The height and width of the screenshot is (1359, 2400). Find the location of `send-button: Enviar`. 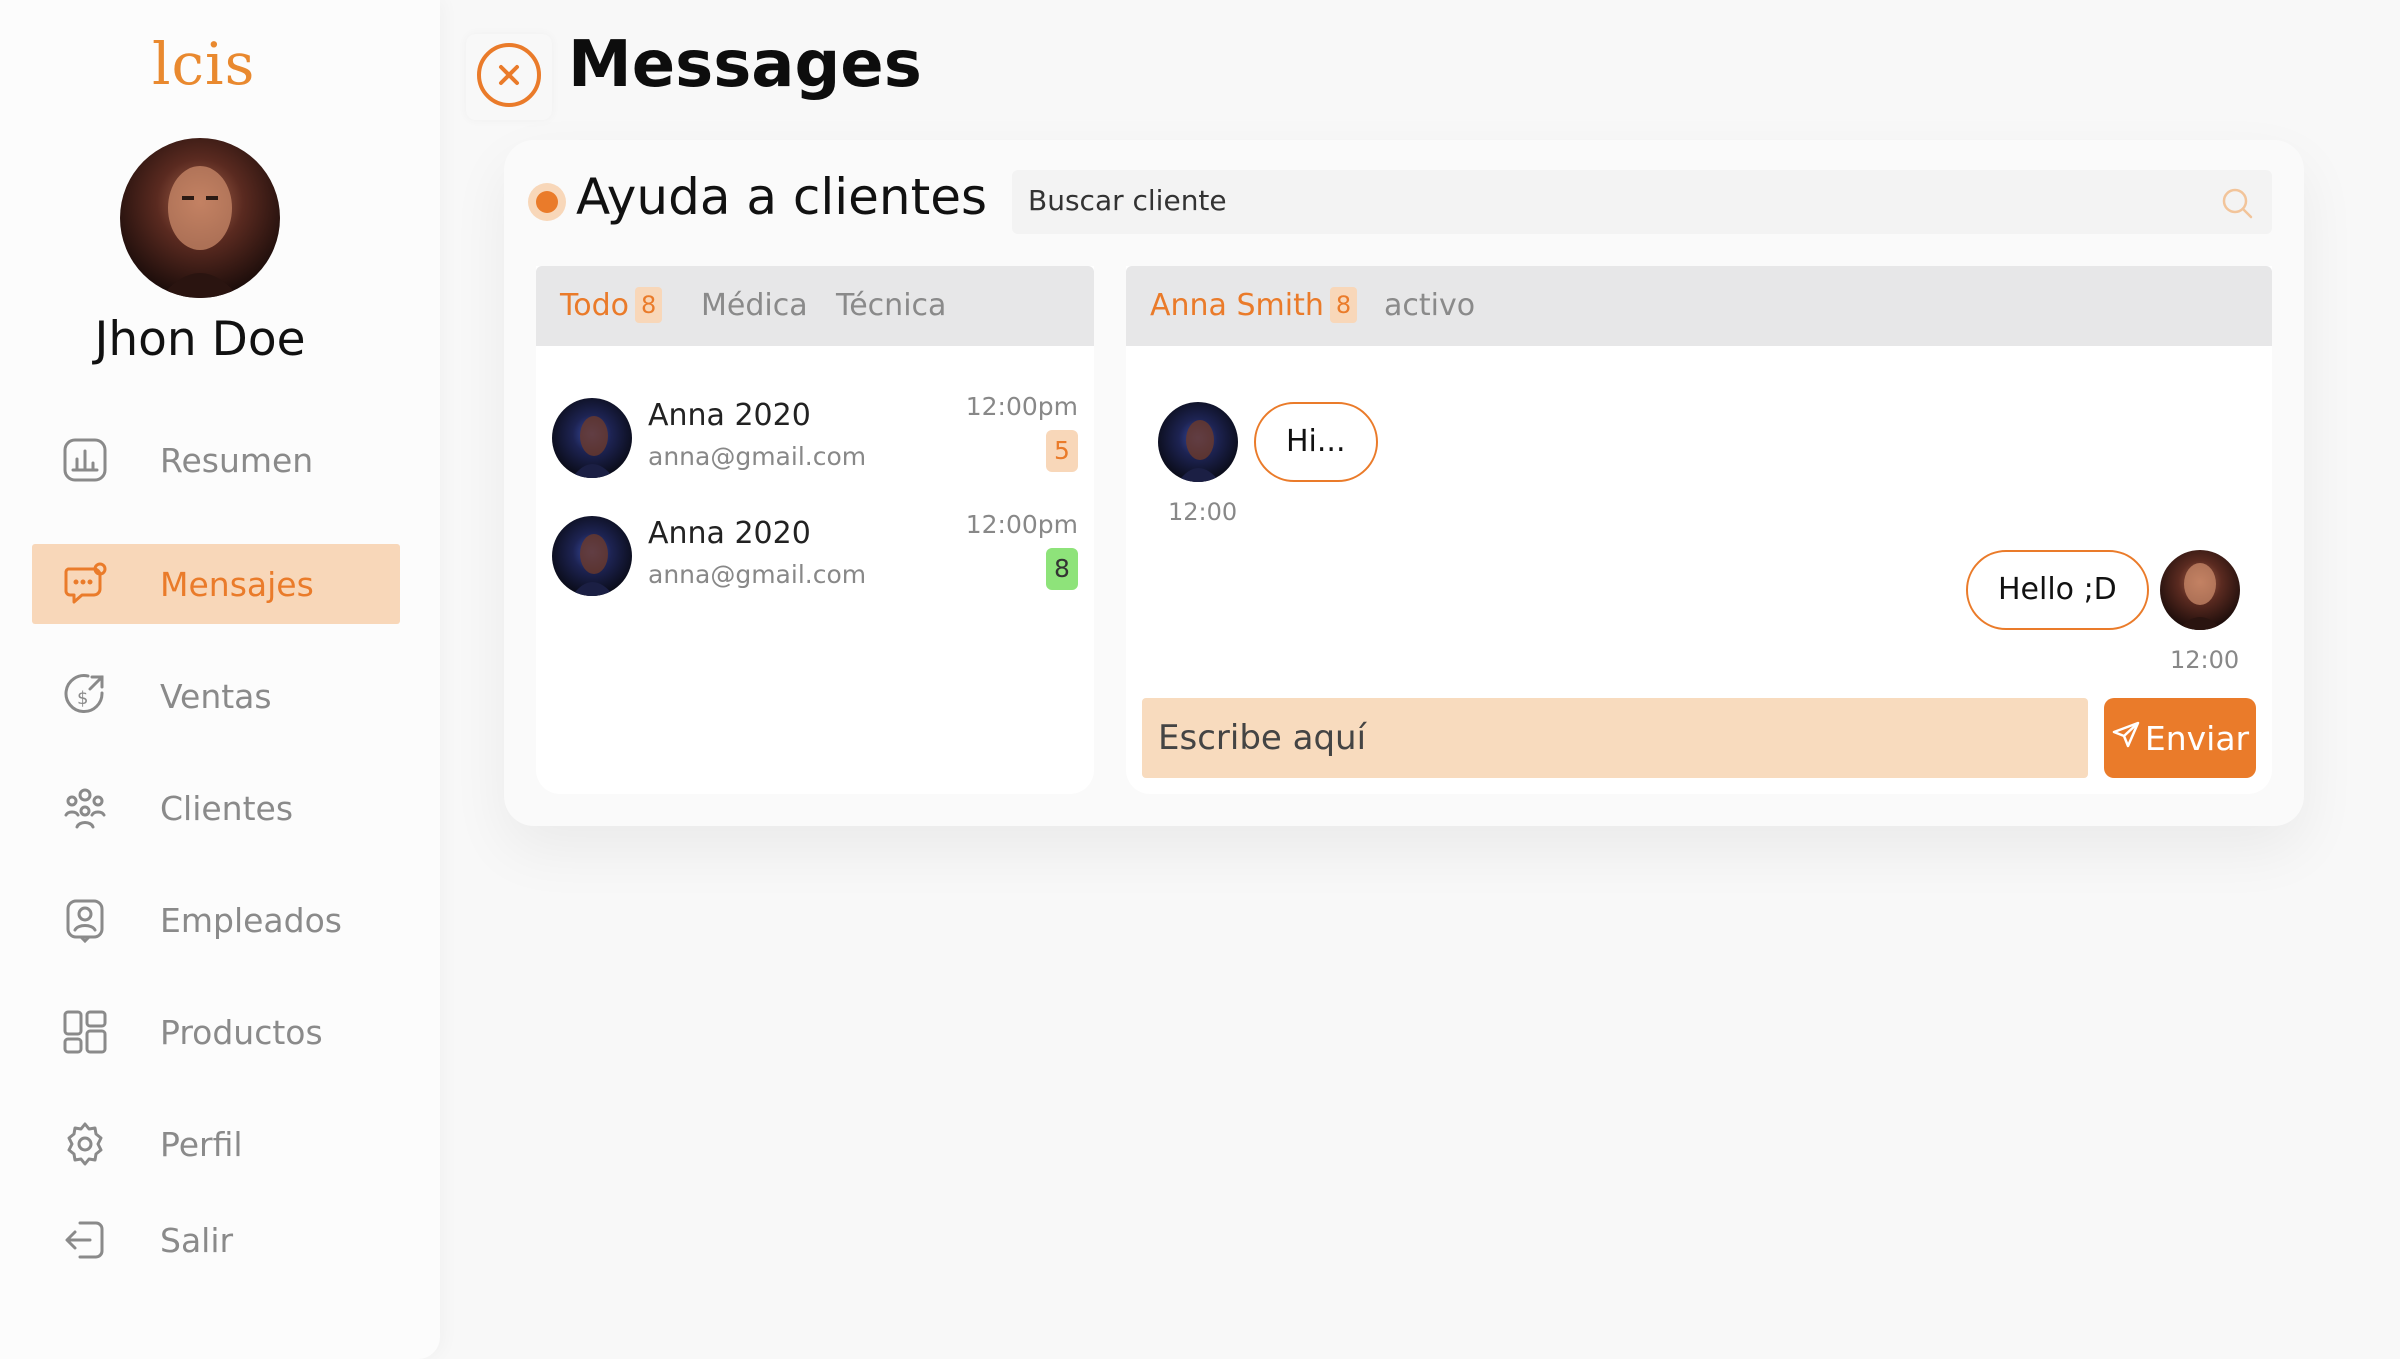

send-button: Enviar is located at coordinates (2180, 738).